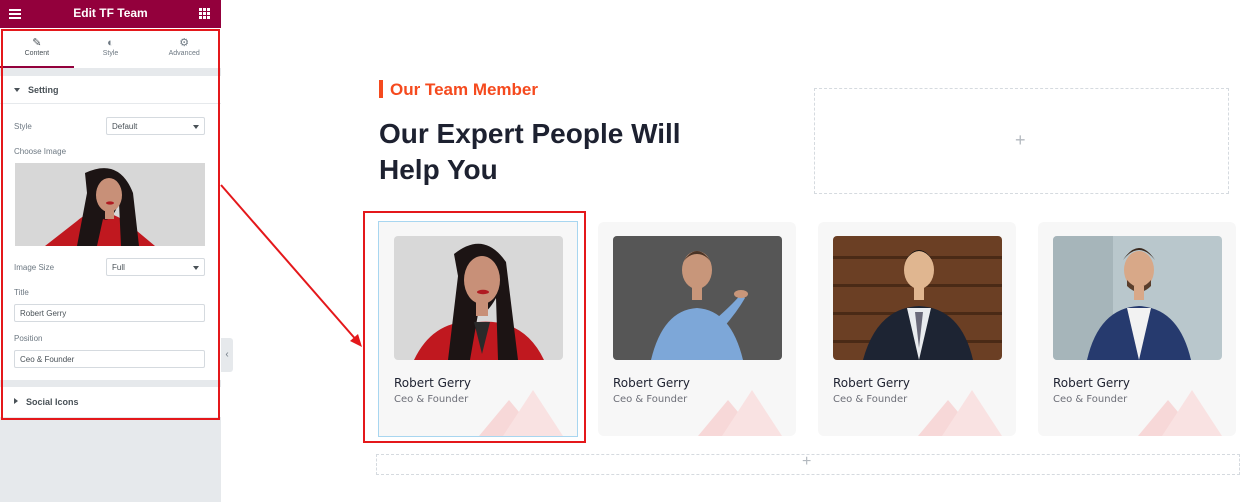 Image resolution: width=1252 pixels, height=502 pixels. What do you see at coordinates (34, 267) in the screenshot?
I see `image-size-label: Image Size` at bounding box center [34, 267].